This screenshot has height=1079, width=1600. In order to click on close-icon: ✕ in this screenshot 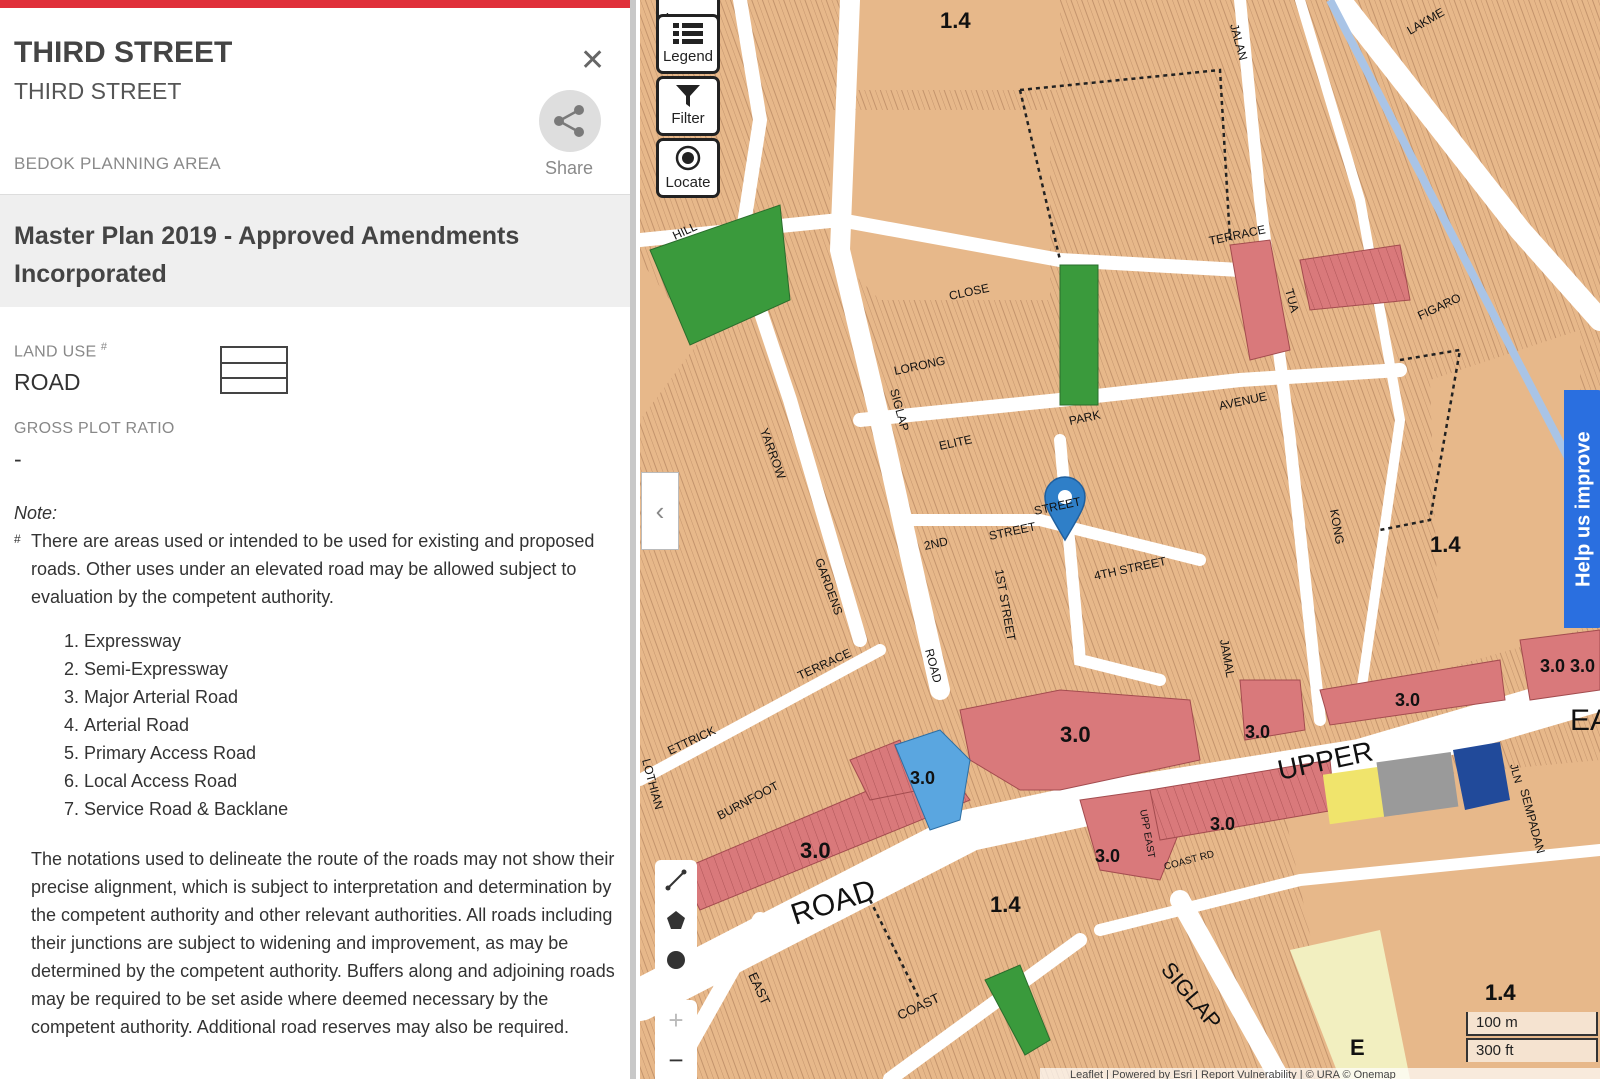, I will do `click(592, 61)`.